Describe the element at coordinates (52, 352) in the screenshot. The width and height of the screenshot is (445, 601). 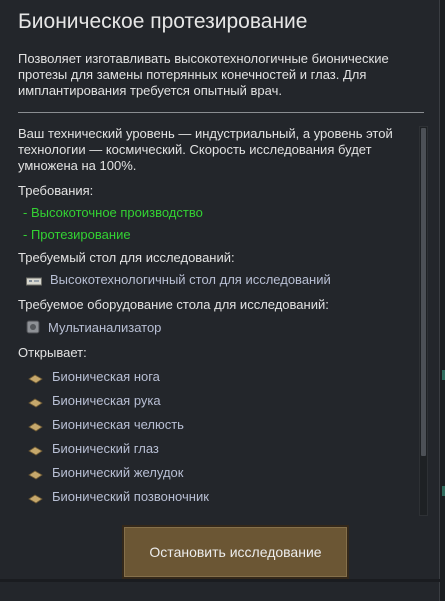
I see `unlocks-label: Открывает:` at that location.